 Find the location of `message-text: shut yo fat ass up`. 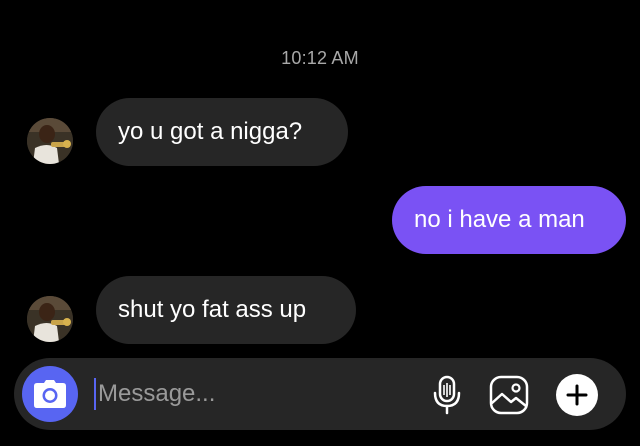

message-text: shut yo fat ass up is located at coordinates (212, 309).